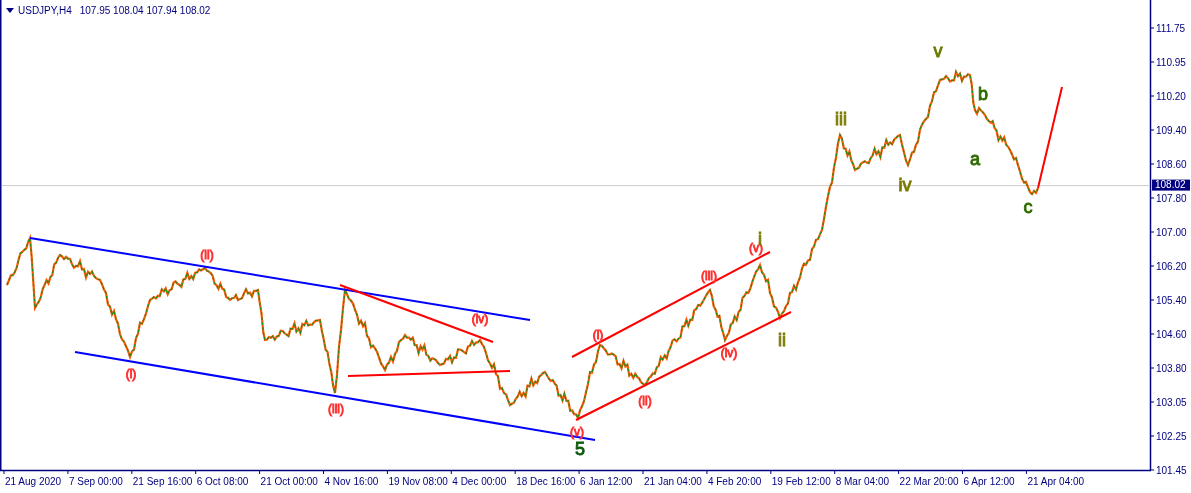 This screenshot has width=1191, height=493. What do you see at coordinates (734, 481) in the screenshot?
I see `time-label: 4 Feb 20:00` at bounding box center [734, 481].